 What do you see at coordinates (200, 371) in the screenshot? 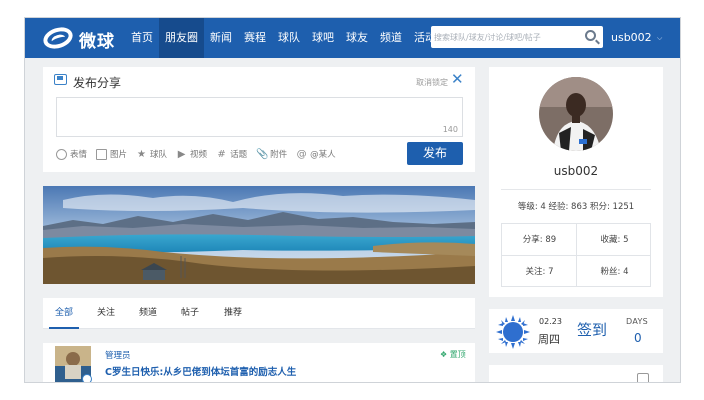
I see `post-title: C罗生日快乐:从乡巴佬到体坛首富的励志人生` at bounding box center [200, 371].